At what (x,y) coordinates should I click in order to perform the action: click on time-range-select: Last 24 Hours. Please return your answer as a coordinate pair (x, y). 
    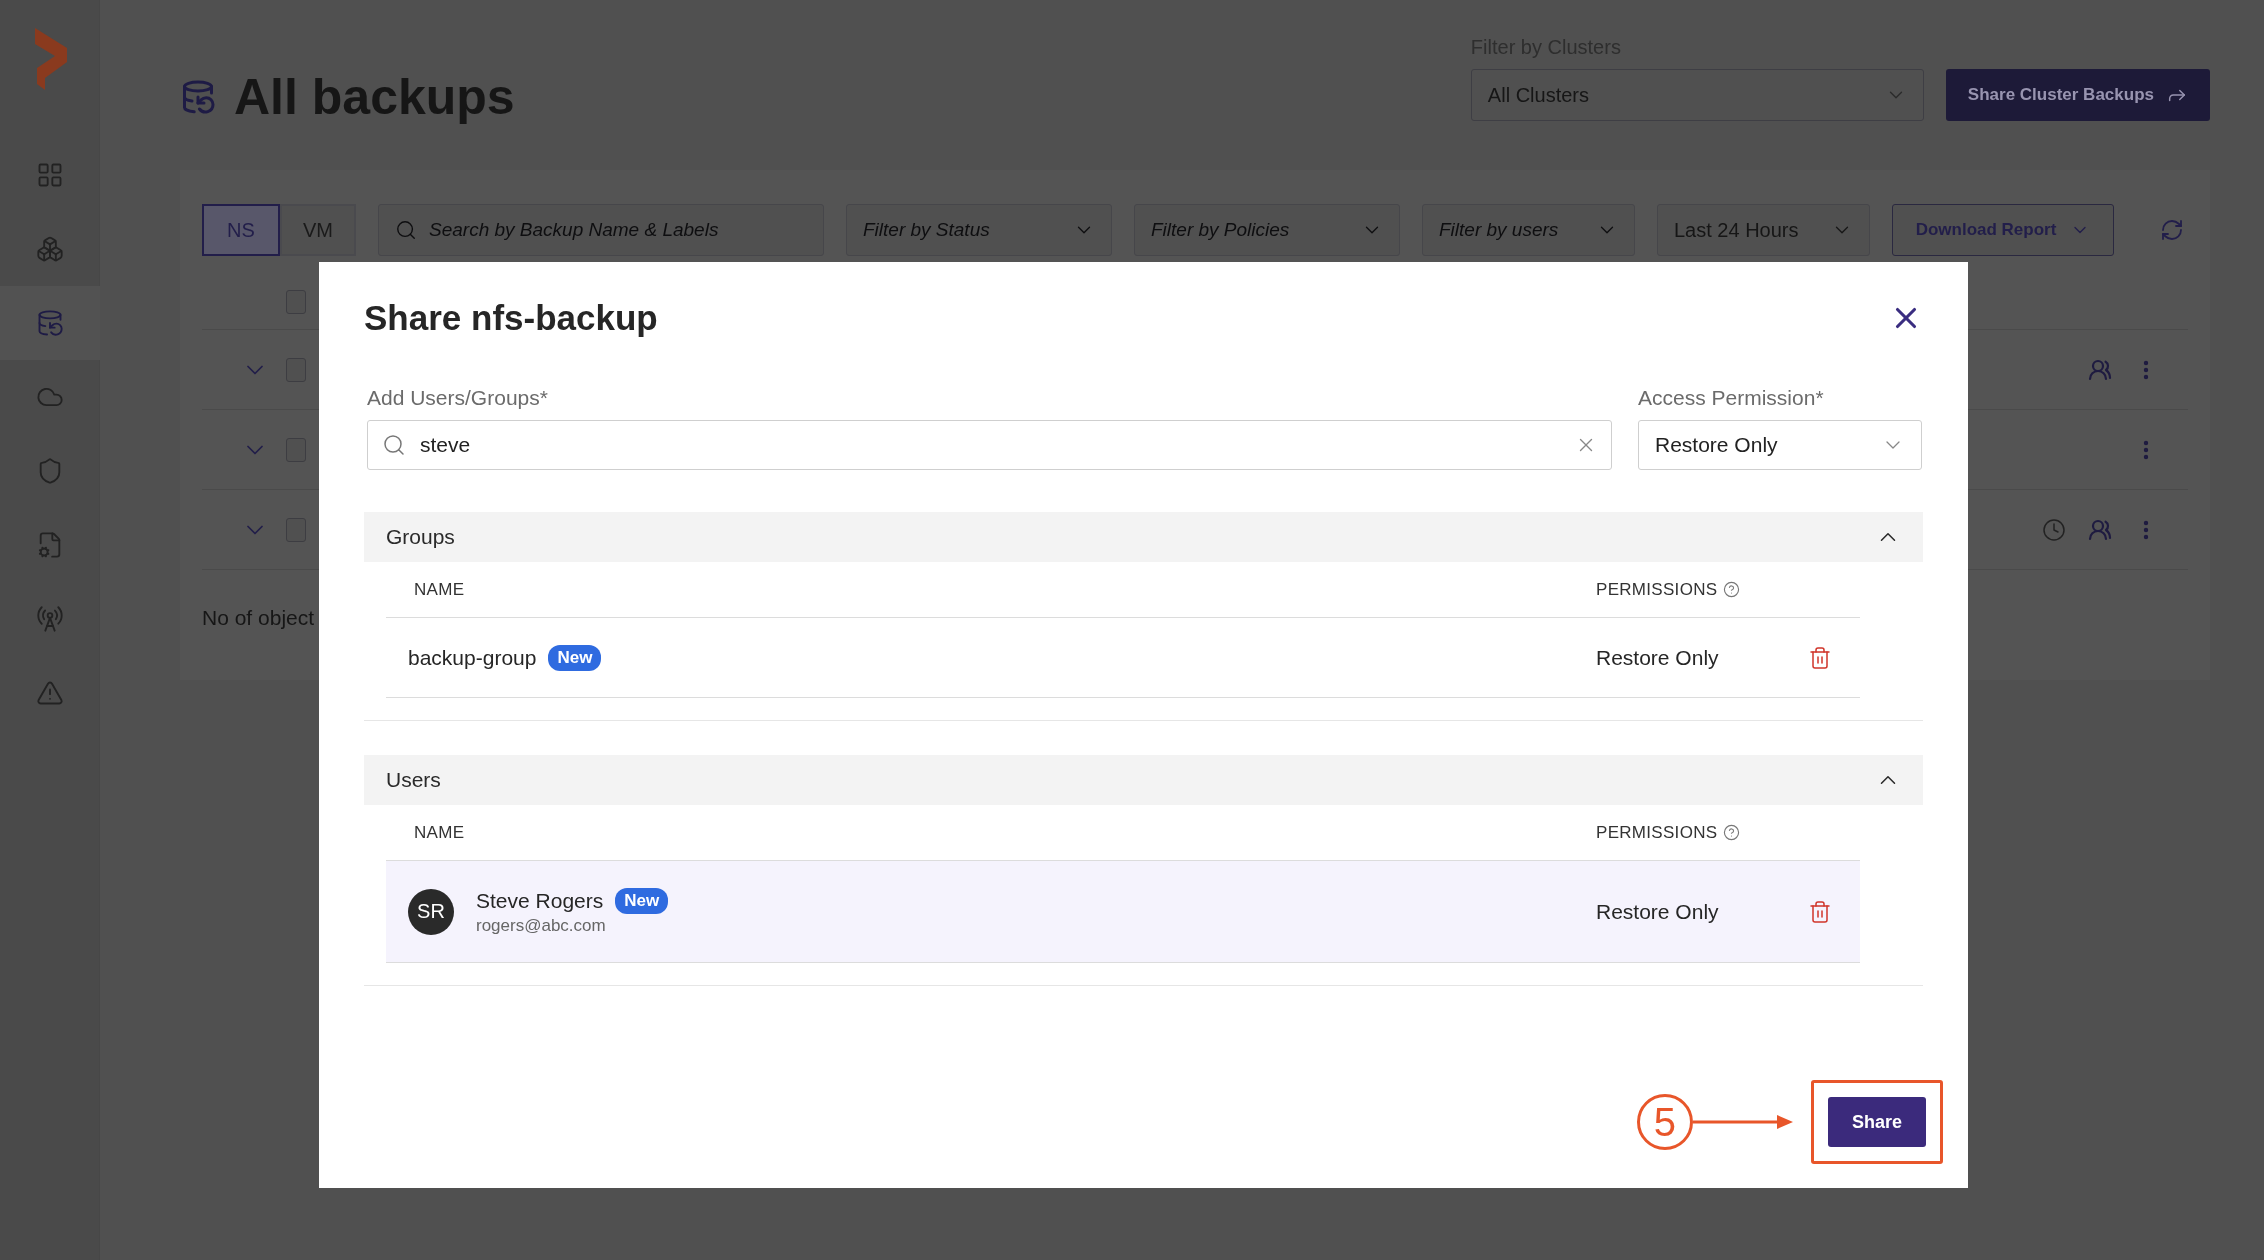
    Looking at the image, I should click on (1763, 230).